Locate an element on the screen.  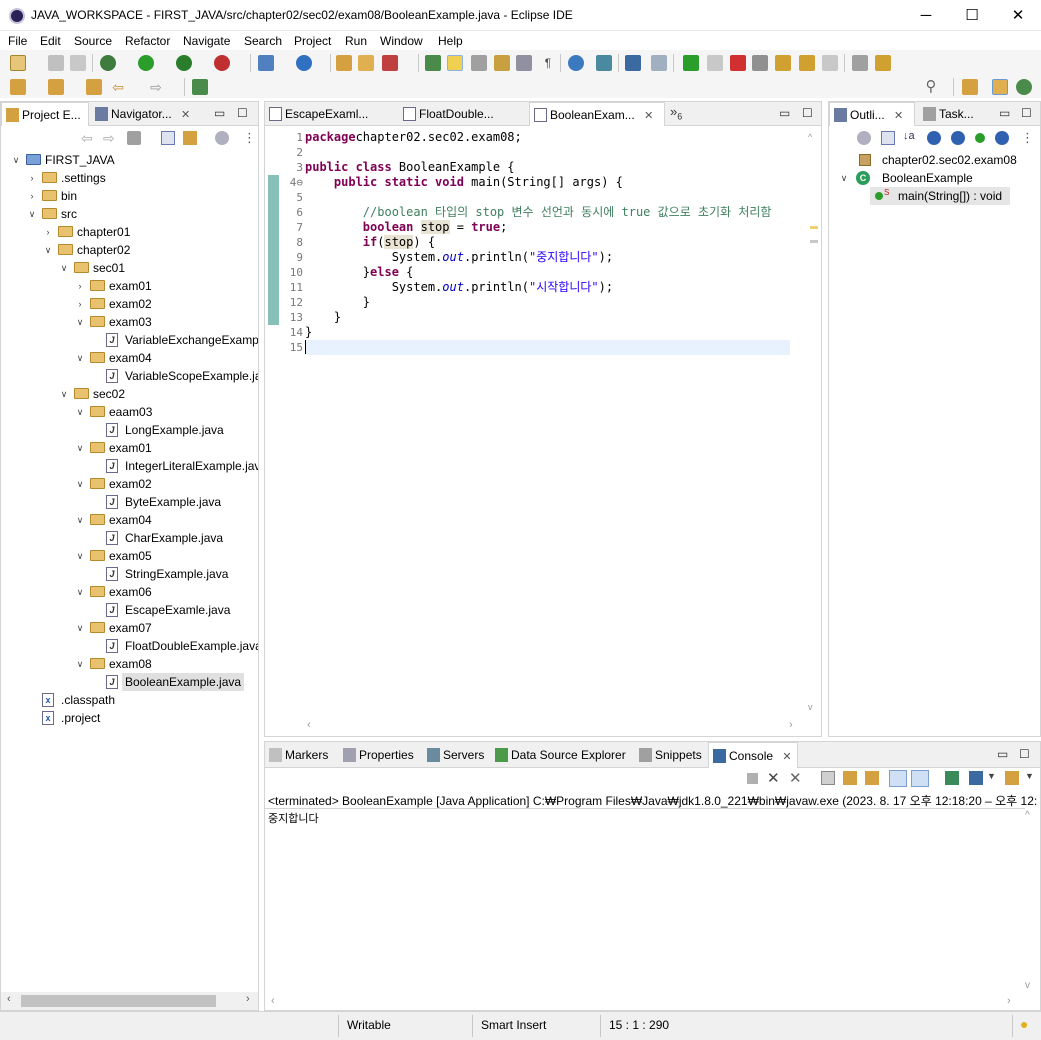
outline-package-item: chapter02.sec02.exam08 is located at coordinates (934, 160).